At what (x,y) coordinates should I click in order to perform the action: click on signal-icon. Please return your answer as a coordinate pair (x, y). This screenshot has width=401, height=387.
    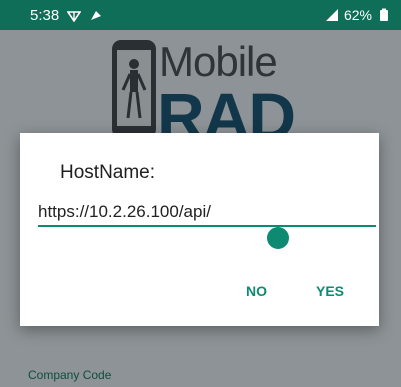
    Looking at the image, I should click on (332, 15).